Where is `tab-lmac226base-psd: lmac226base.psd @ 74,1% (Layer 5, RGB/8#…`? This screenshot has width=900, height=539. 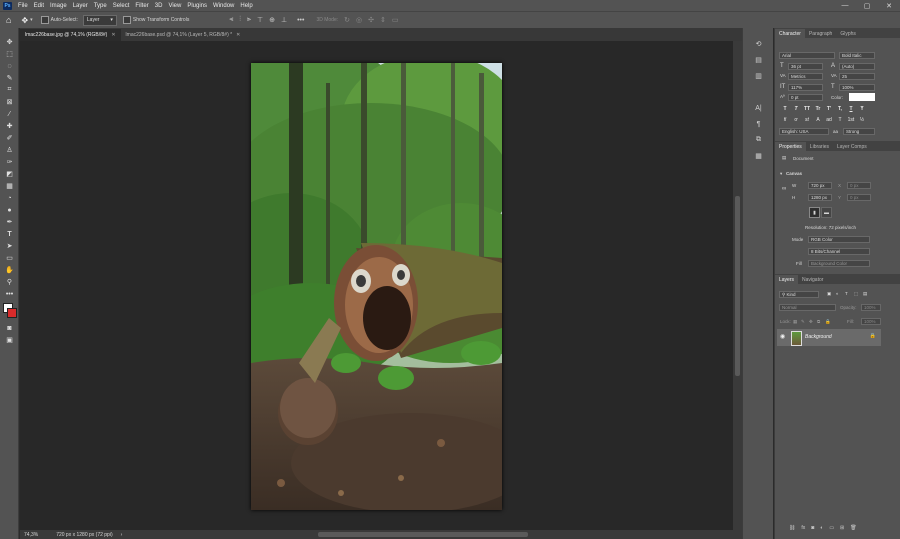
tab-lmac226base-psd: lmac226base.psd @ 74,1% (Layer 5, RGB/8#… is located at coordinates (183, 35).